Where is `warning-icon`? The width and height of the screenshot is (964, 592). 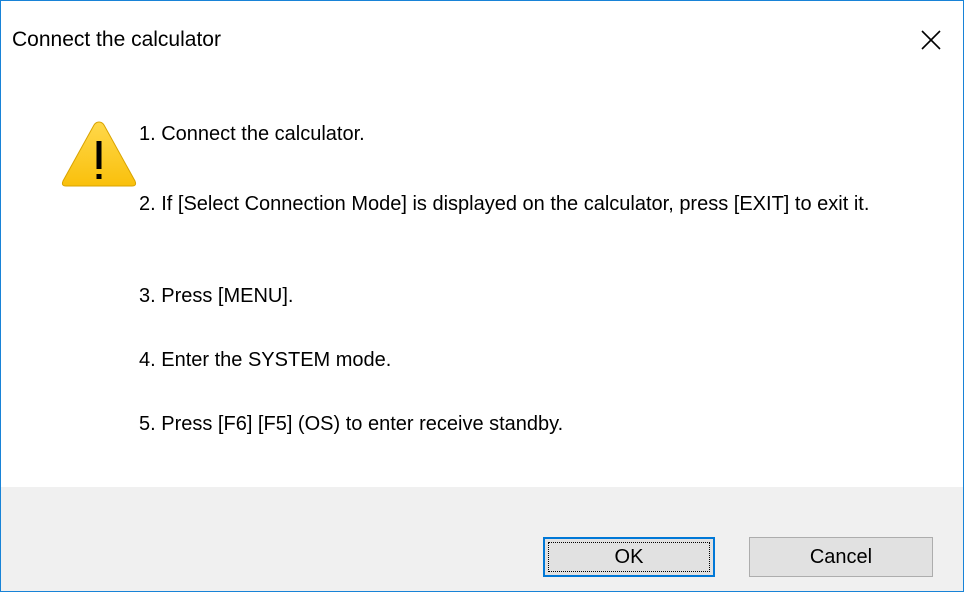
warning-icon is located at coordinates (99, 154).